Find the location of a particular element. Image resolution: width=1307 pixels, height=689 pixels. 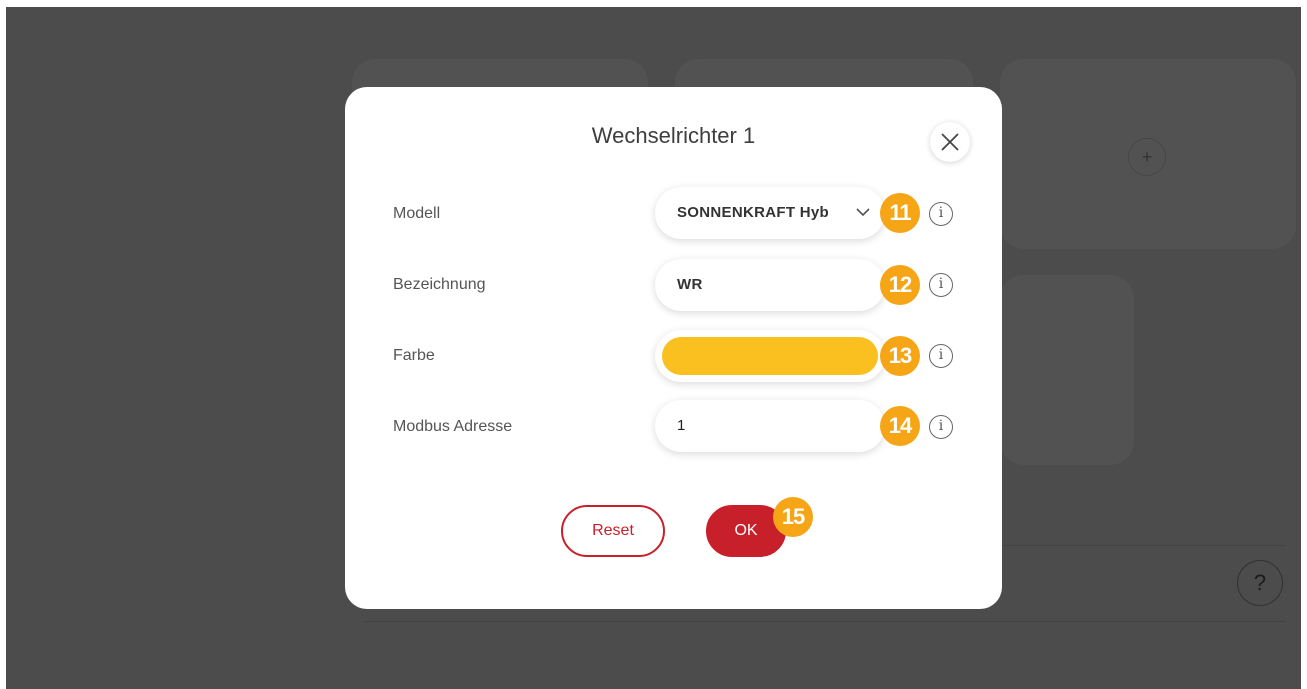

reset-button: Reset is located at coordinates (613, 531).